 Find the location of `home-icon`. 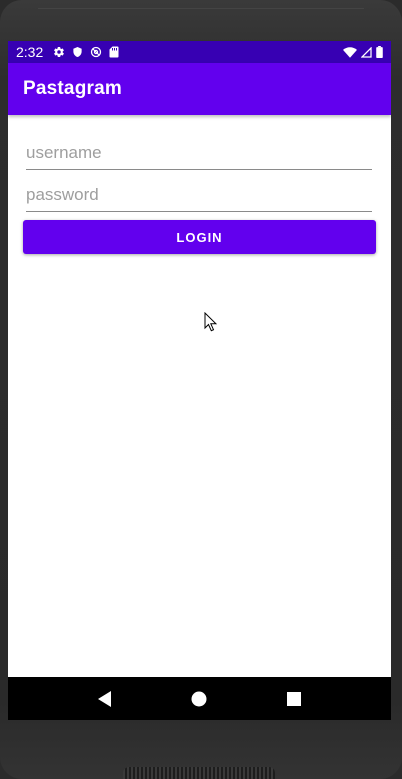

home-icon is located at coordinates (199, 698).